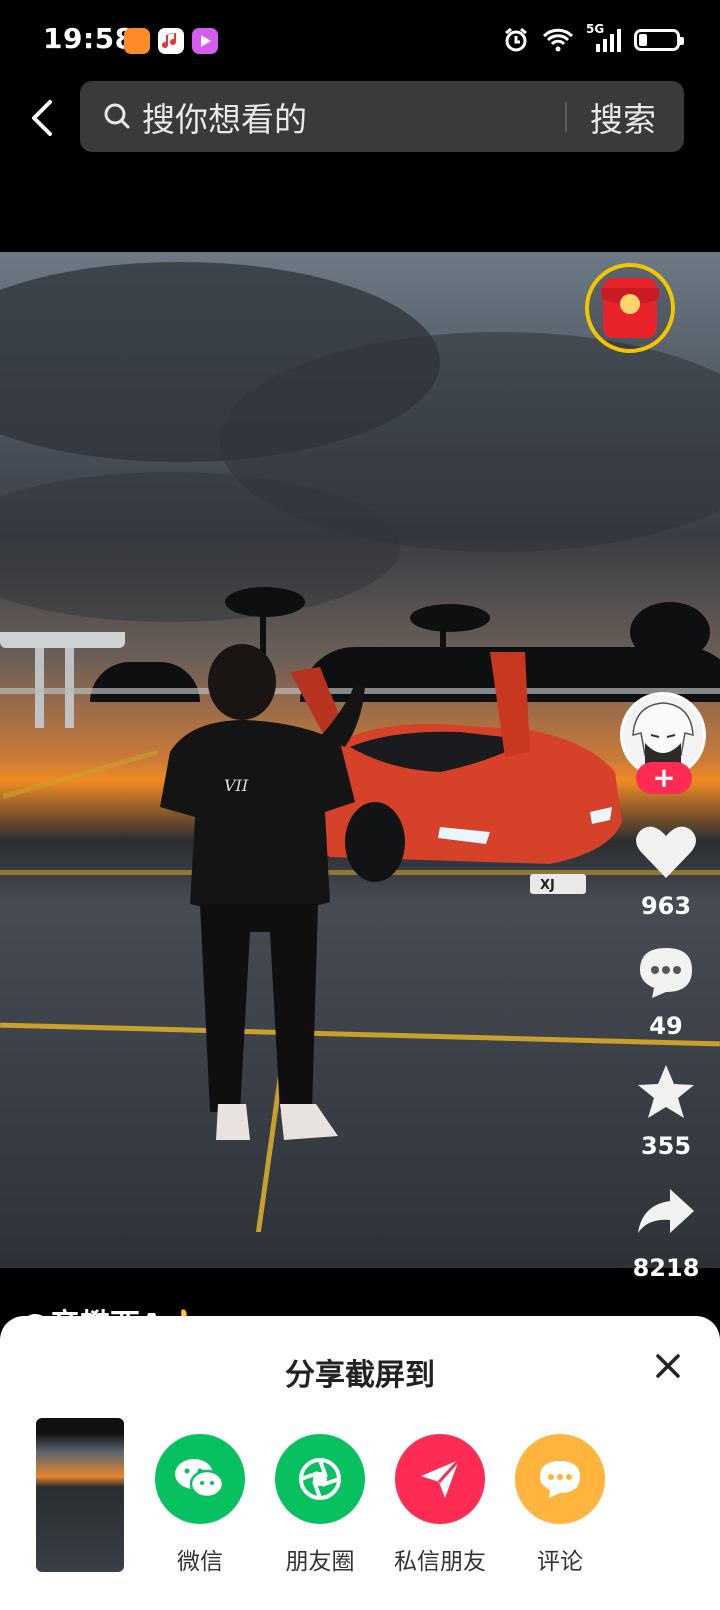 The image size is (720, 1610). What do you see at coordinates (137, 41) in the screenshot?
I see `heart-app-icon` at bounding box center [137, 41].